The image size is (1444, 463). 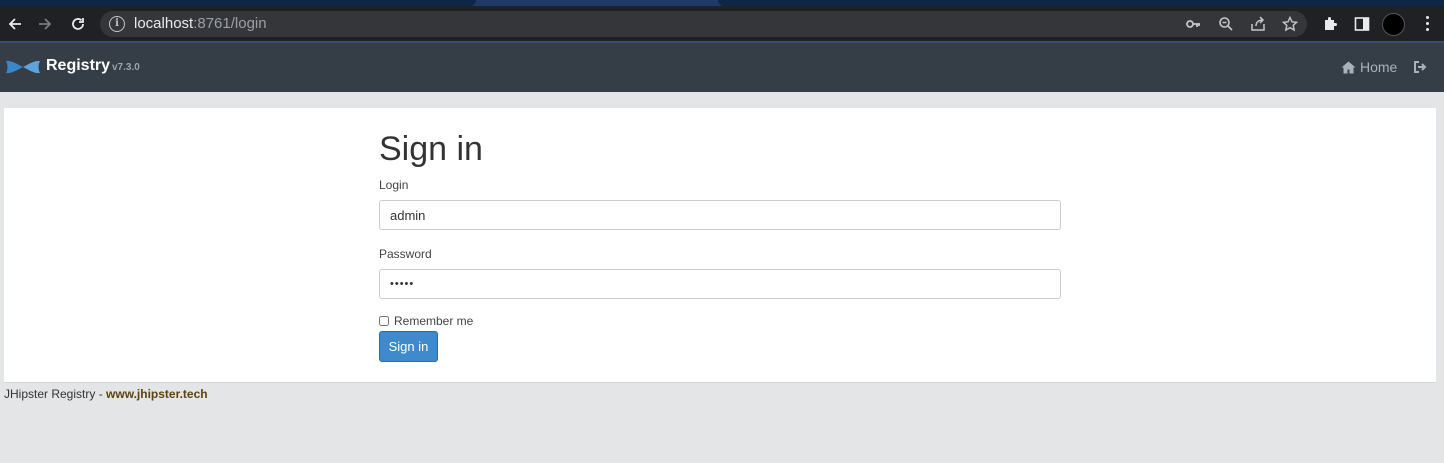 What do you see at coordinates (1427, 23) in the screenshot?
I see `browser-menu-icon` at bounding box center [1427, 23].